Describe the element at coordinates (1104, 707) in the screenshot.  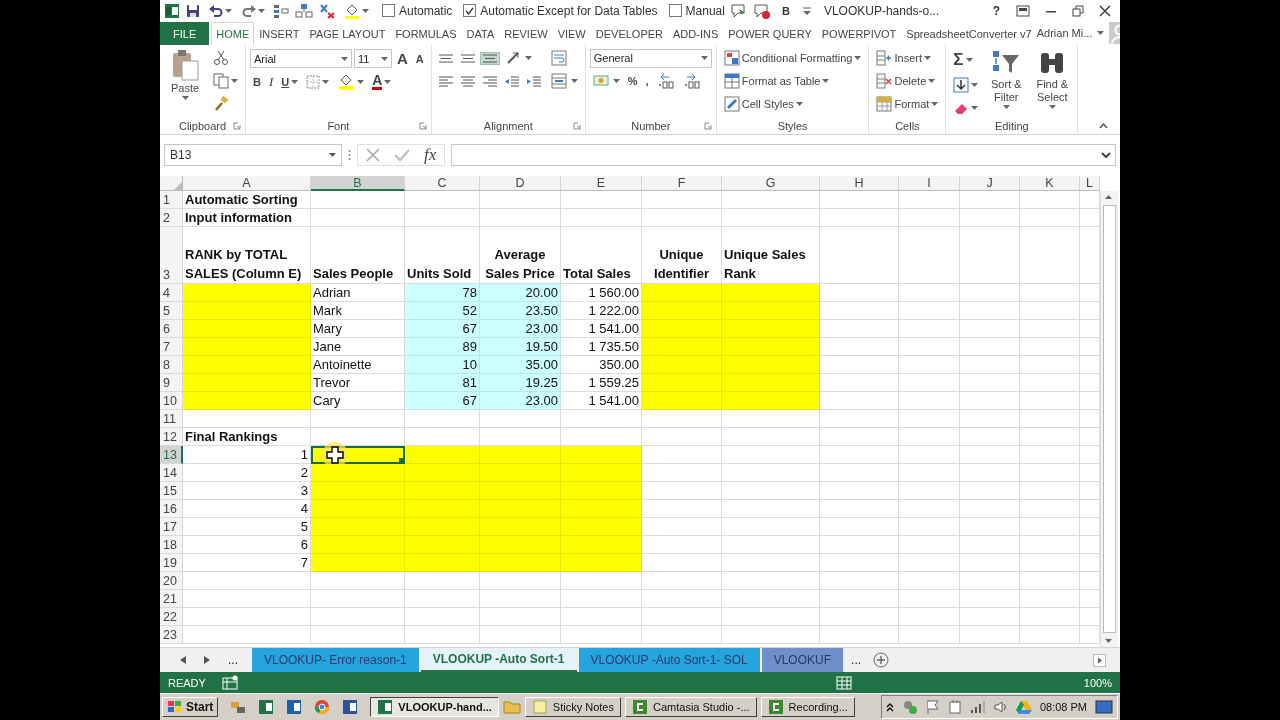
I see `show-desktop-icon` at that location.